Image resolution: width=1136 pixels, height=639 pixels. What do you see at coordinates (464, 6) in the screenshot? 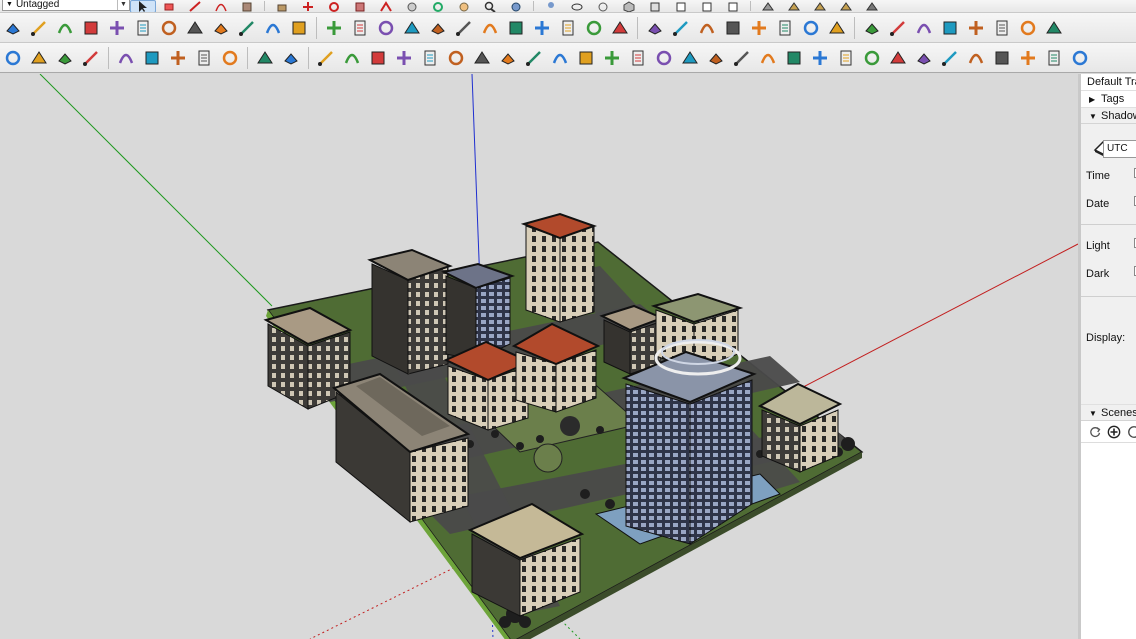
I see `pan-button` at bounding box center [464, 6].